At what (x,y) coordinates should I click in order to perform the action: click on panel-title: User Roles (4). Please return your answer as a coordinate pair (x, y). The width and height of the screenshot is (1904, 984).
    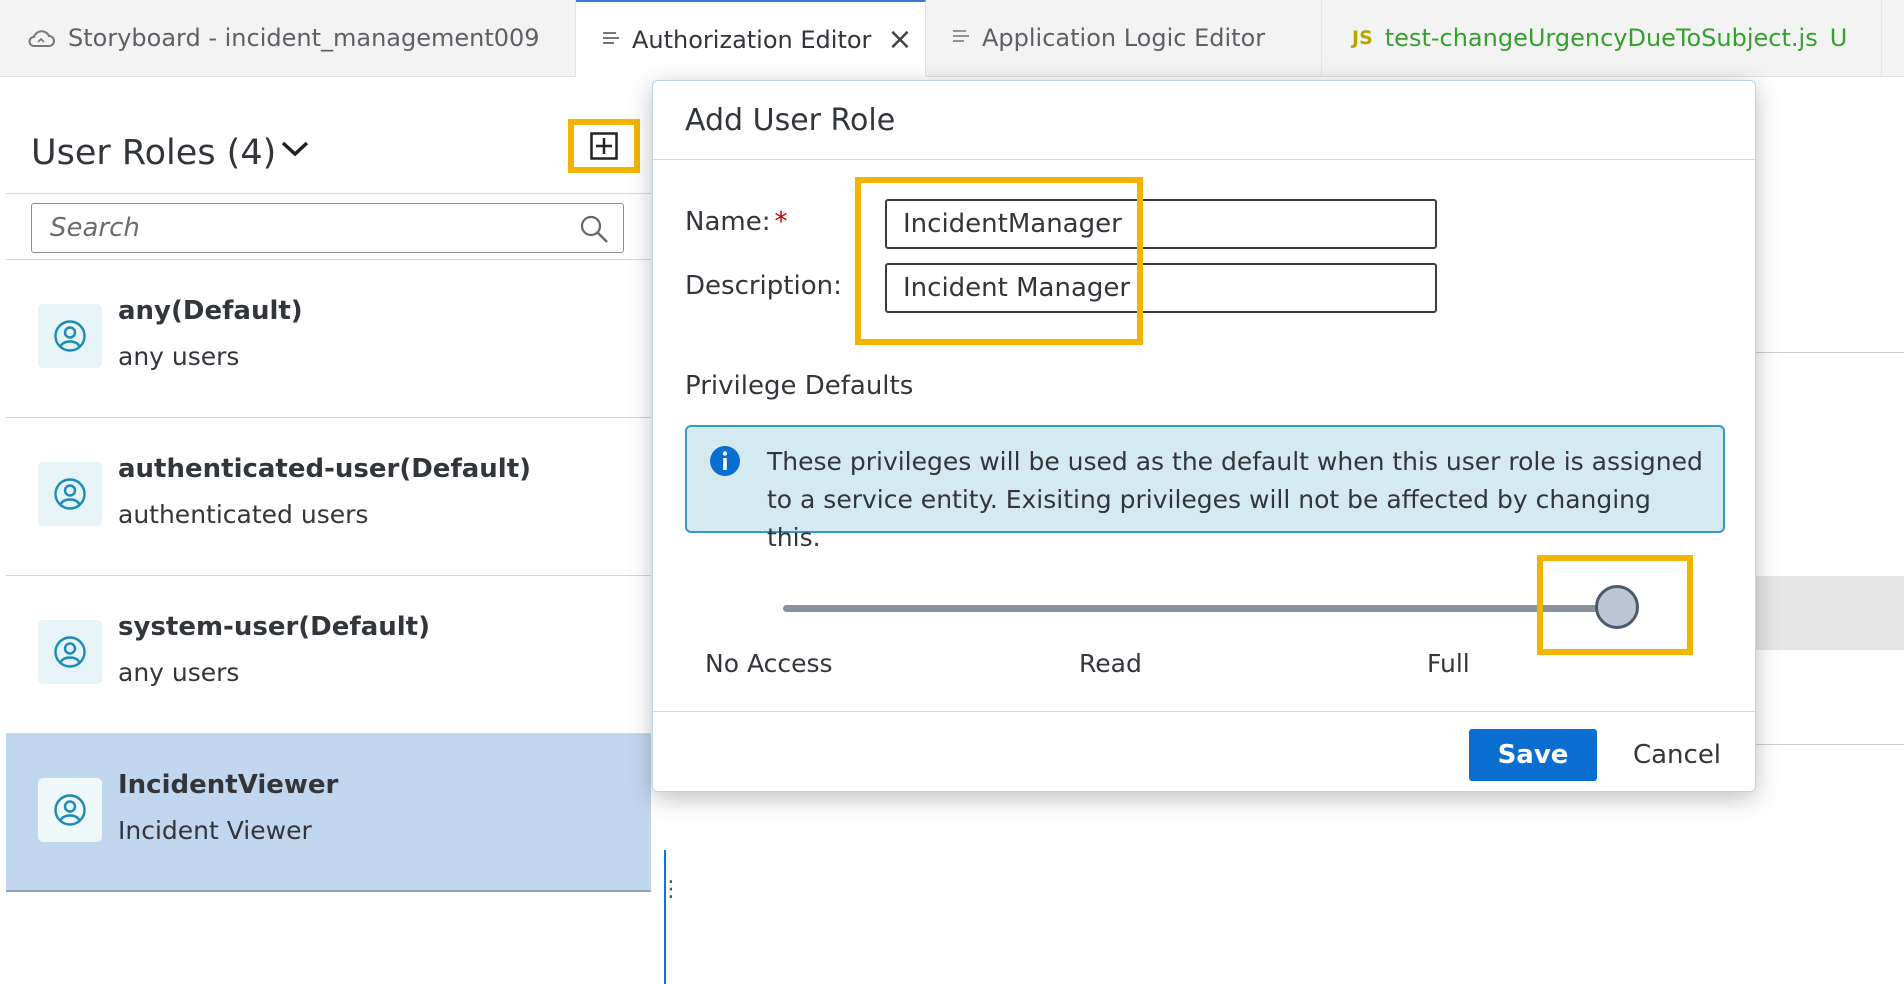
    Looking at the image, I should click on (154, 153).